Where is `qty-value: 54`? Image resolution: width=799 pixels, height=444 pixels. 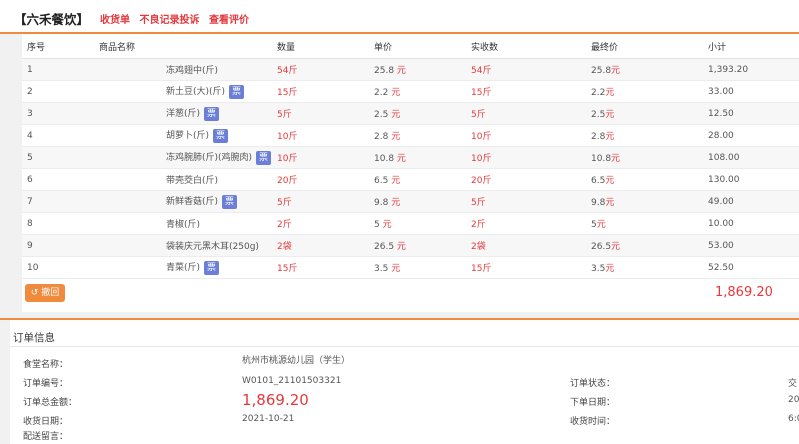
qty-value: 54 is located at coordinates (283, 71).